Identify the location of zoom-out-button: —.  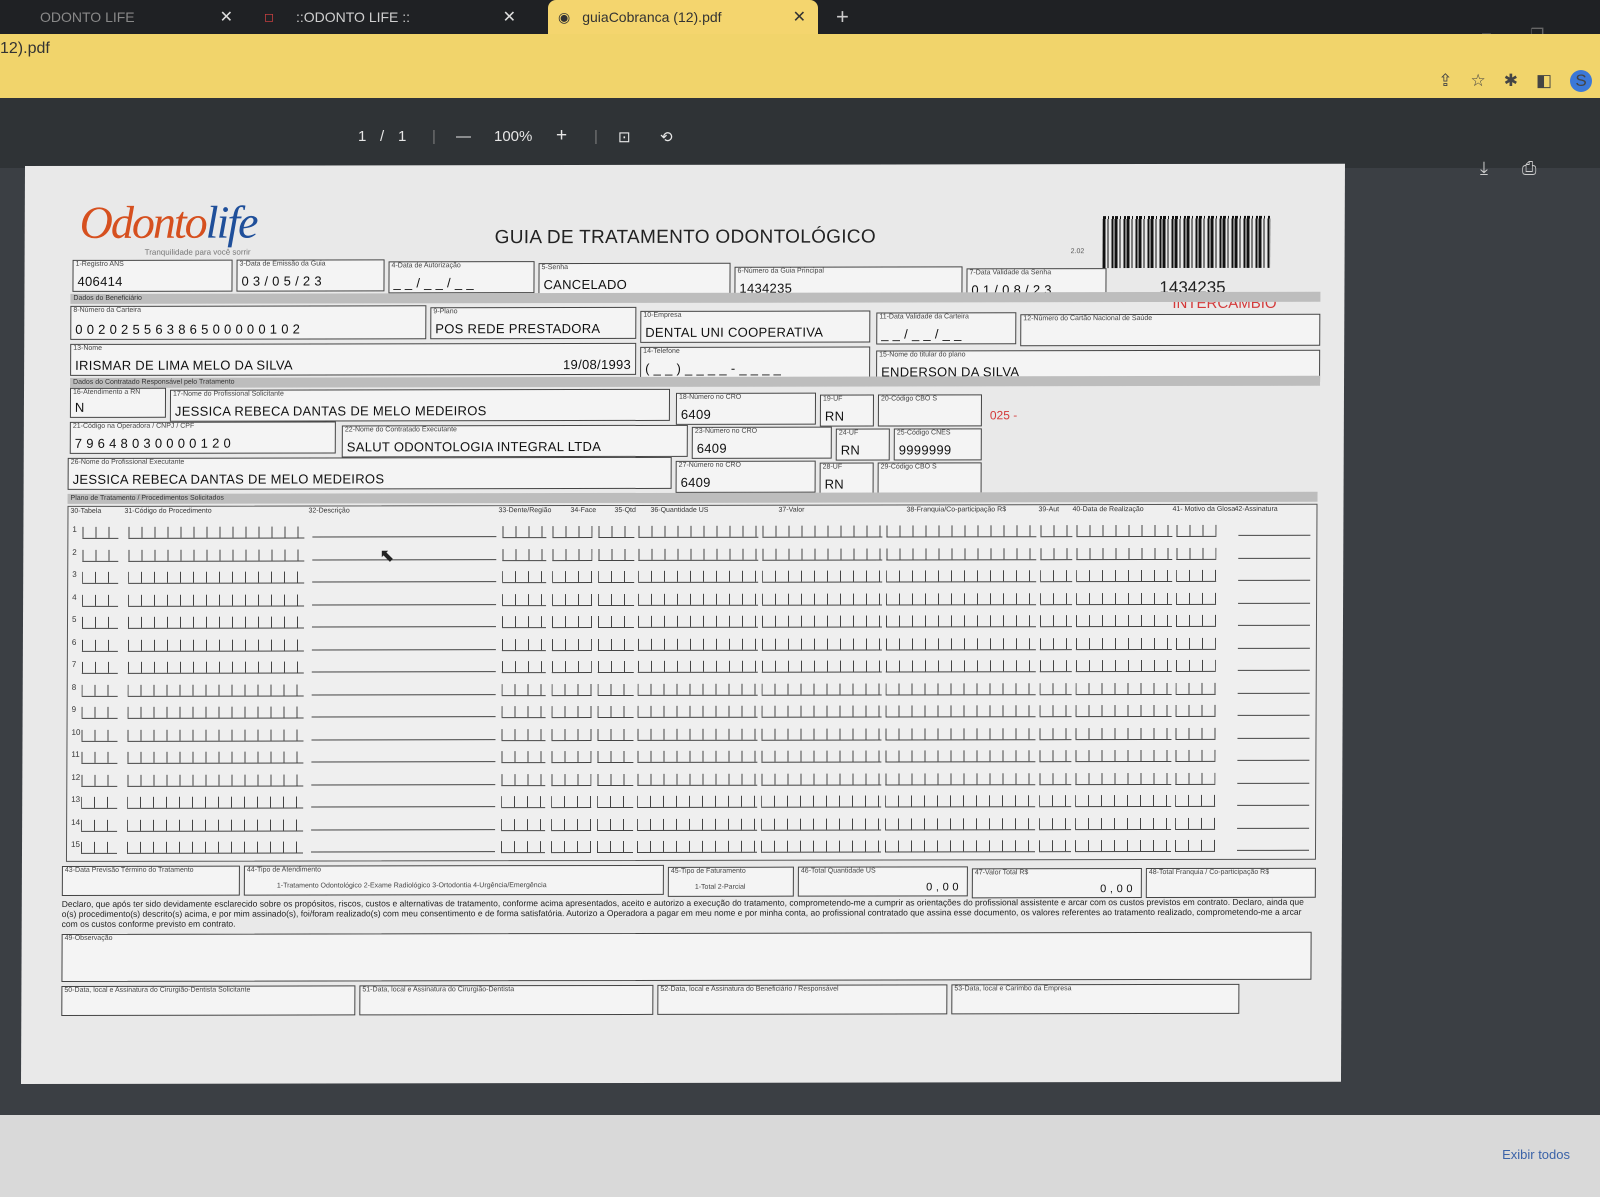
(463, 136).